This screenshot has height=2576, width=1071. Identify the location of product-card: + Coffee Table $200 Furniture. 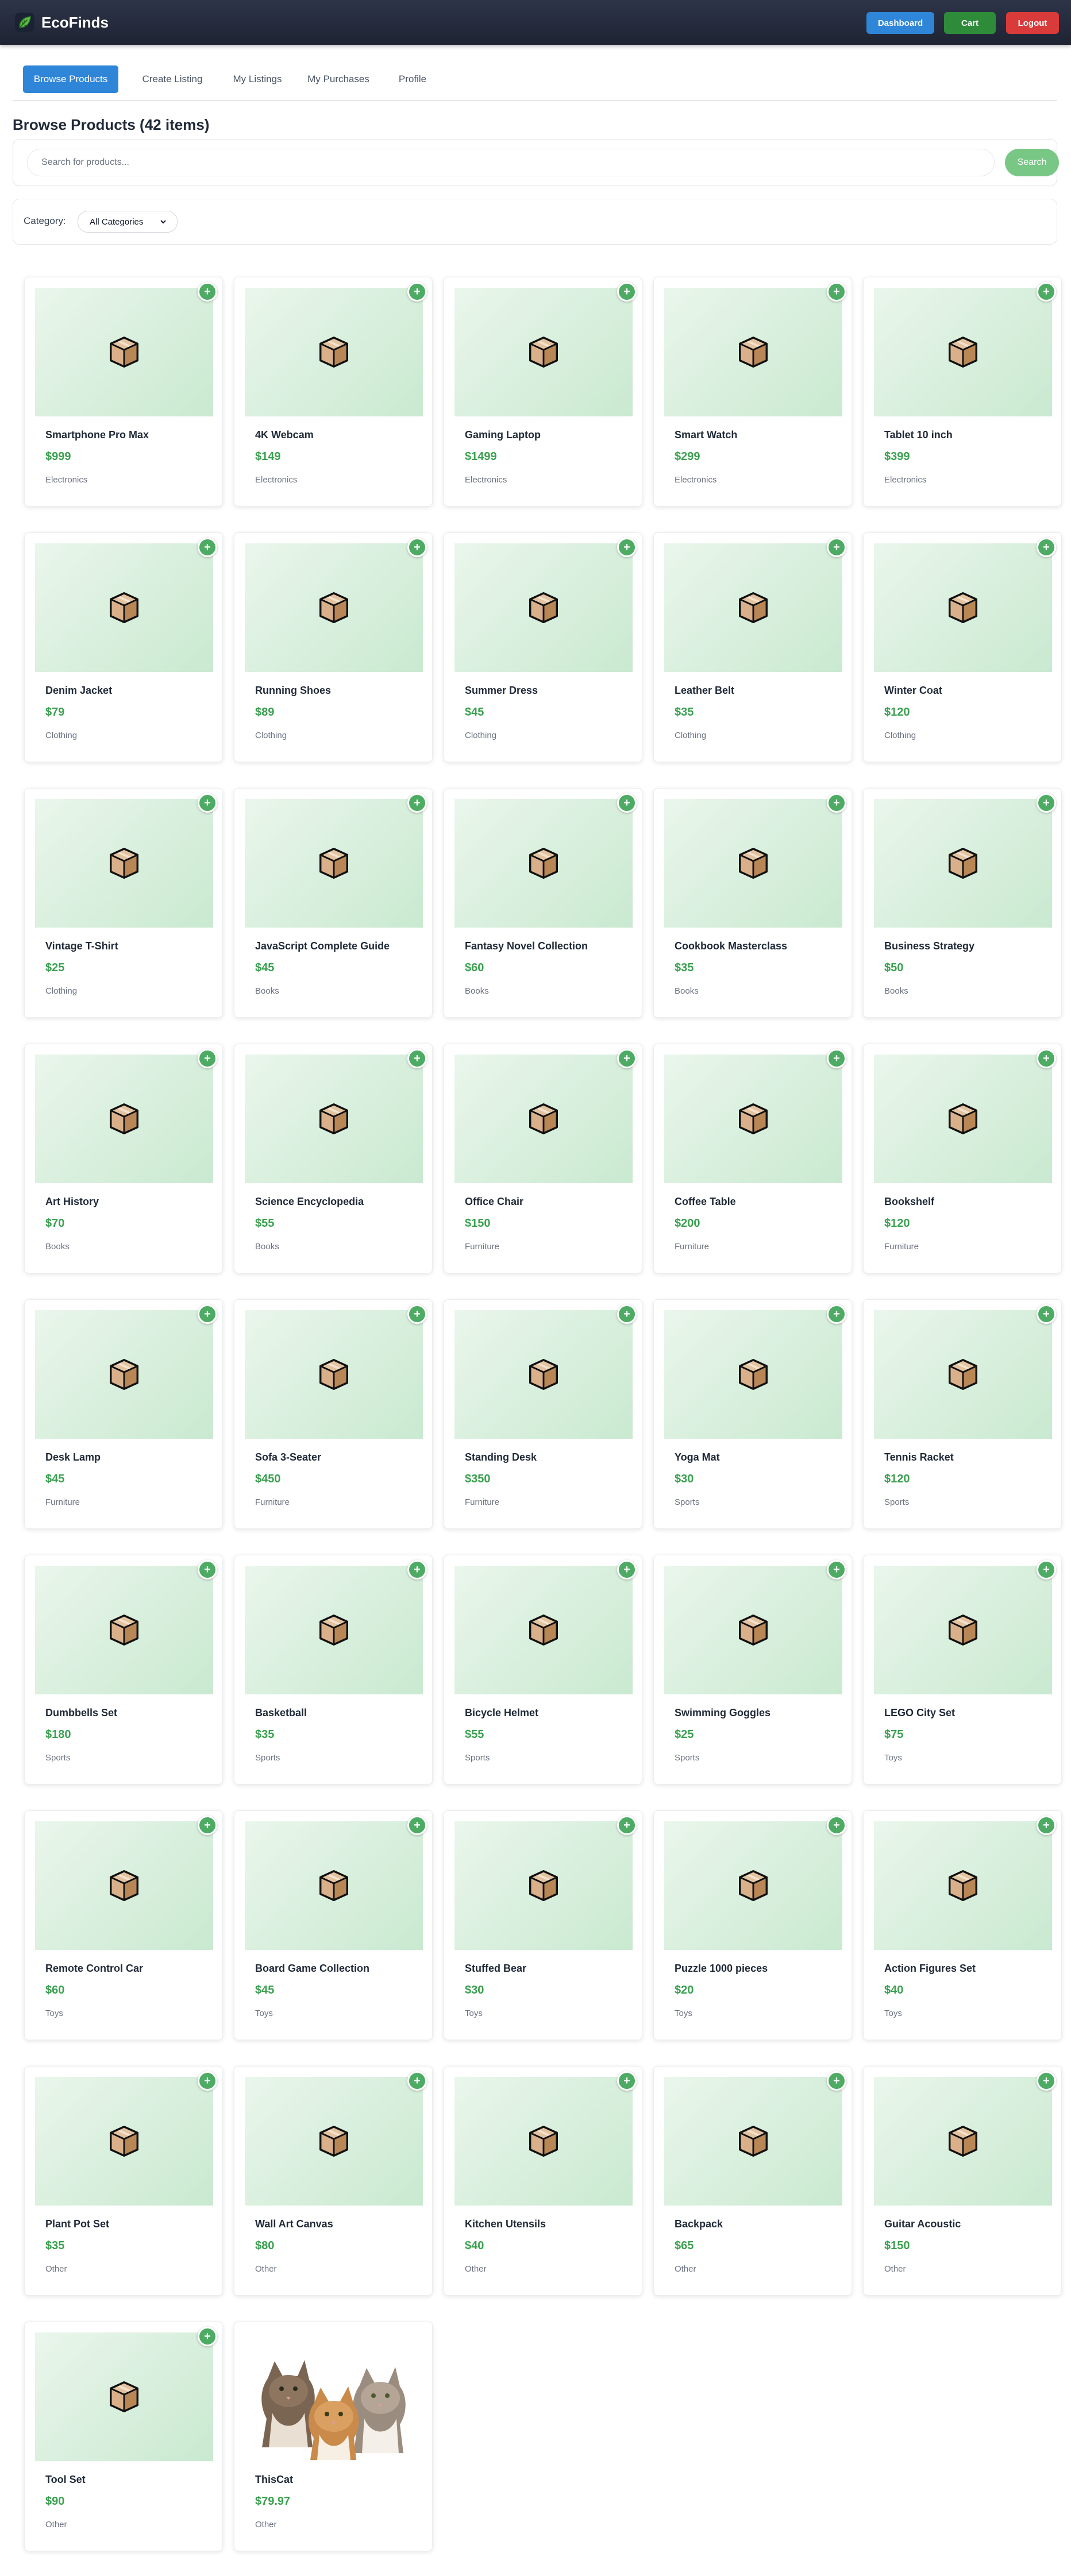
(752, 1158).